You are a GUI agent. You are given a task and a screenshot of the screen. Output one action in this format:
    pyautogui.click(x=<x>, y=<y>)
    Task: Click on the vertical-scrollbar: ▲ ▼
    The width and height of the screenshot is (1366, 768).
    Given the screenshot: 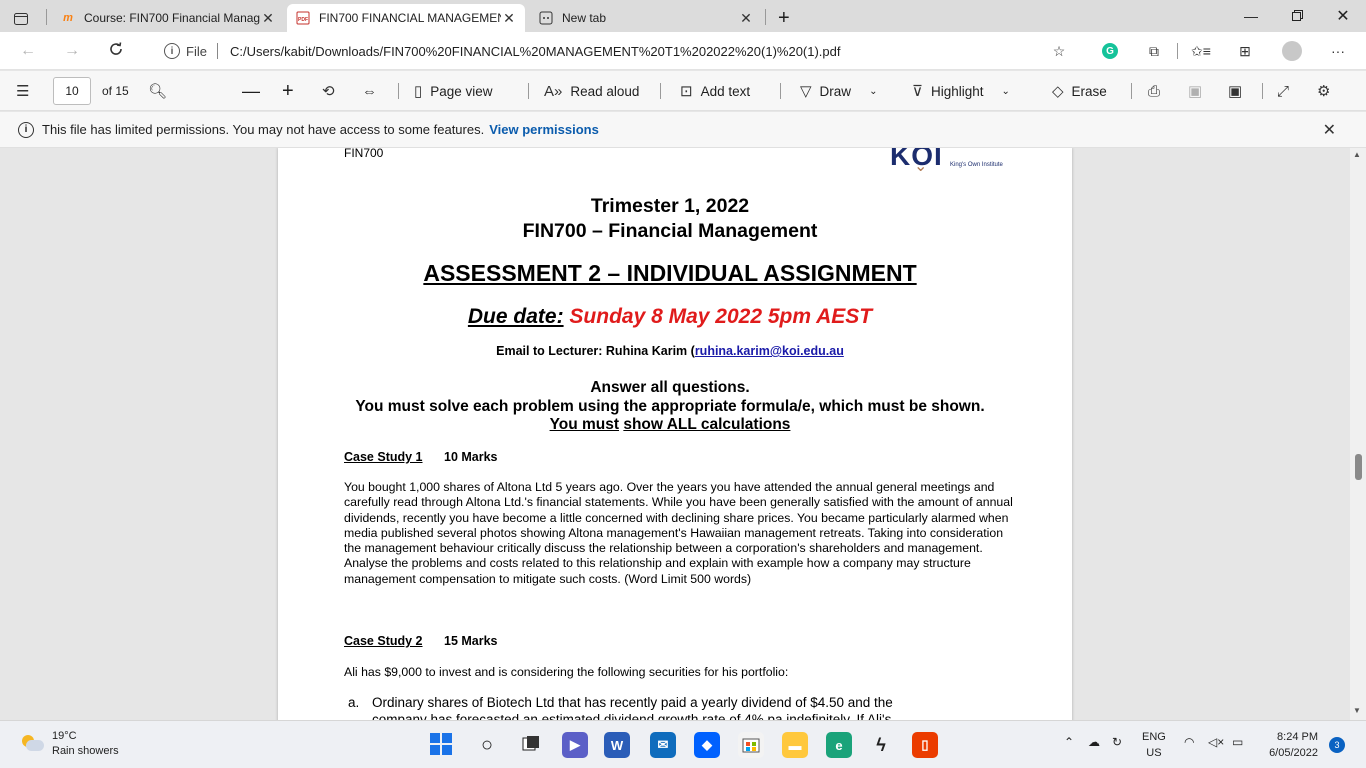 What is the action you would take?
    pyautogui.click(x=1358, y=434)
    